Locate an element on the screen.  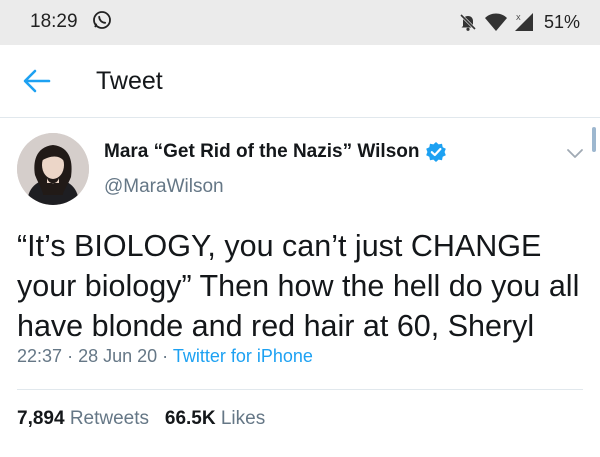
author-row: Mara “Get Rid of the Nazis” Wilson is located at coordinates (275, 152).